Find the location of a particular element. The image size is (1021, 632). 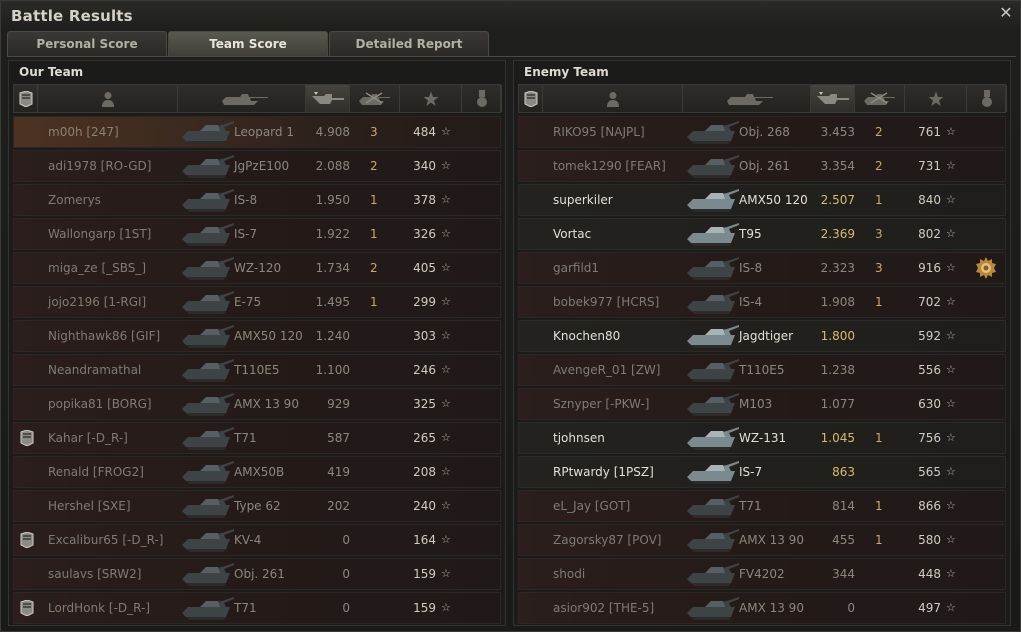

tab-detailed-report: Detailed Report is located at coordinates (409, 43).